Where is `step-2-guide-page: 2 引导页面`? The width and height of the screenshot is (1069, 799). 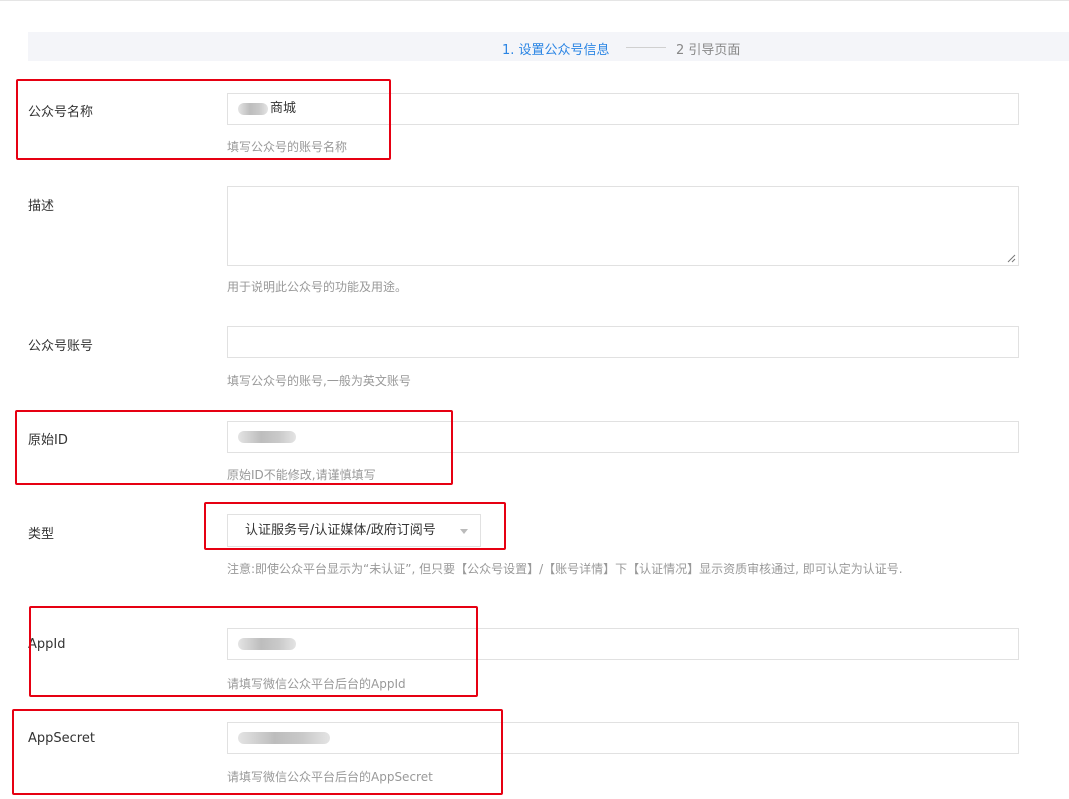 step-2-guide-page: 2 引导页面 is located at coordinates (708, 48).